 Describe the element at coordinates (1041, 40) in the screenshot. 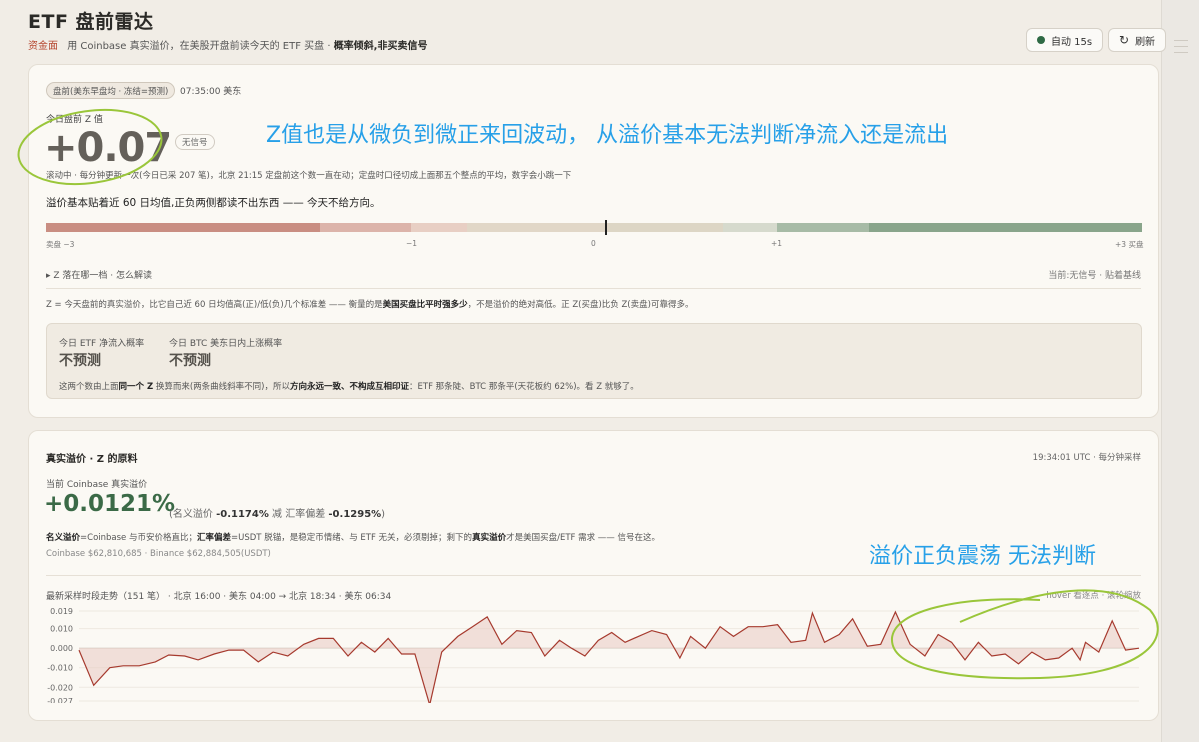

I see `status-dot-icon` at that location.